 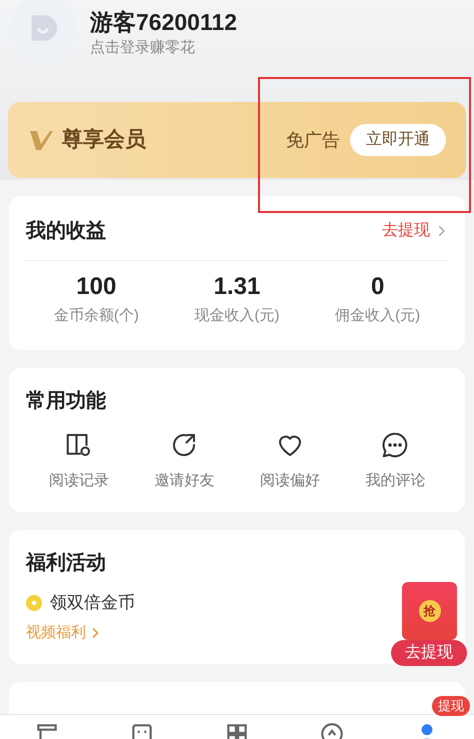 I want to click on function-item: 邀请好友, so click(x=184, y=461).